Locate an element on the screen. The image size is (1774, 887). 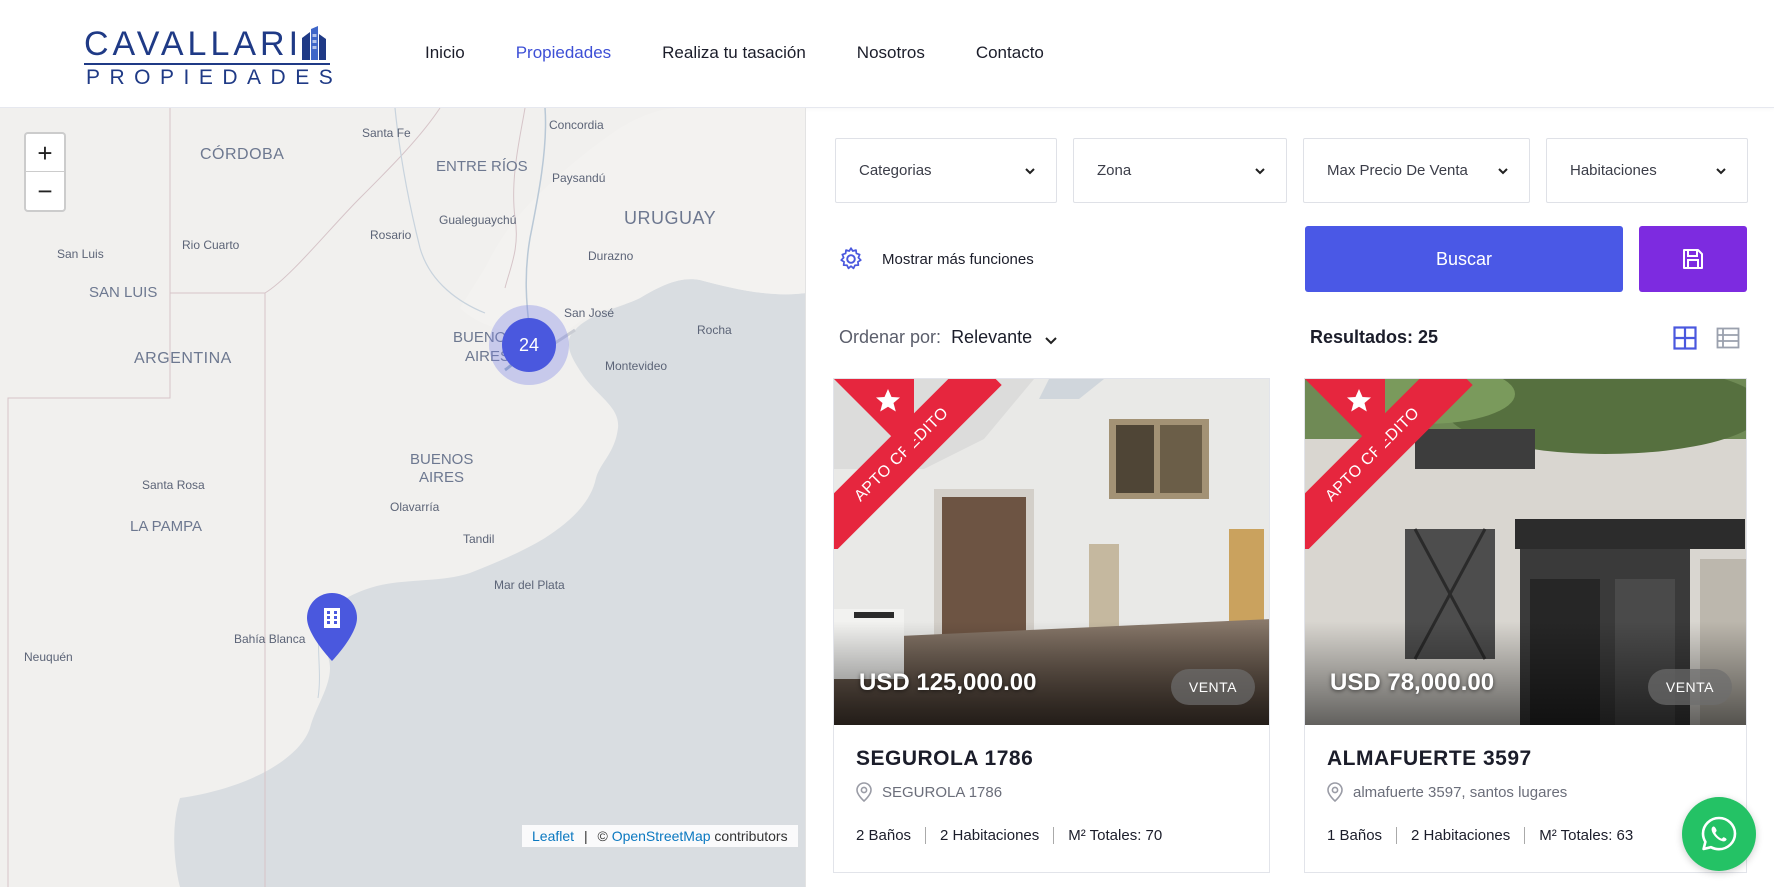
map-attribution: Leaflet | © OpenStreetMap contributors is located at coordinates (660, 836).